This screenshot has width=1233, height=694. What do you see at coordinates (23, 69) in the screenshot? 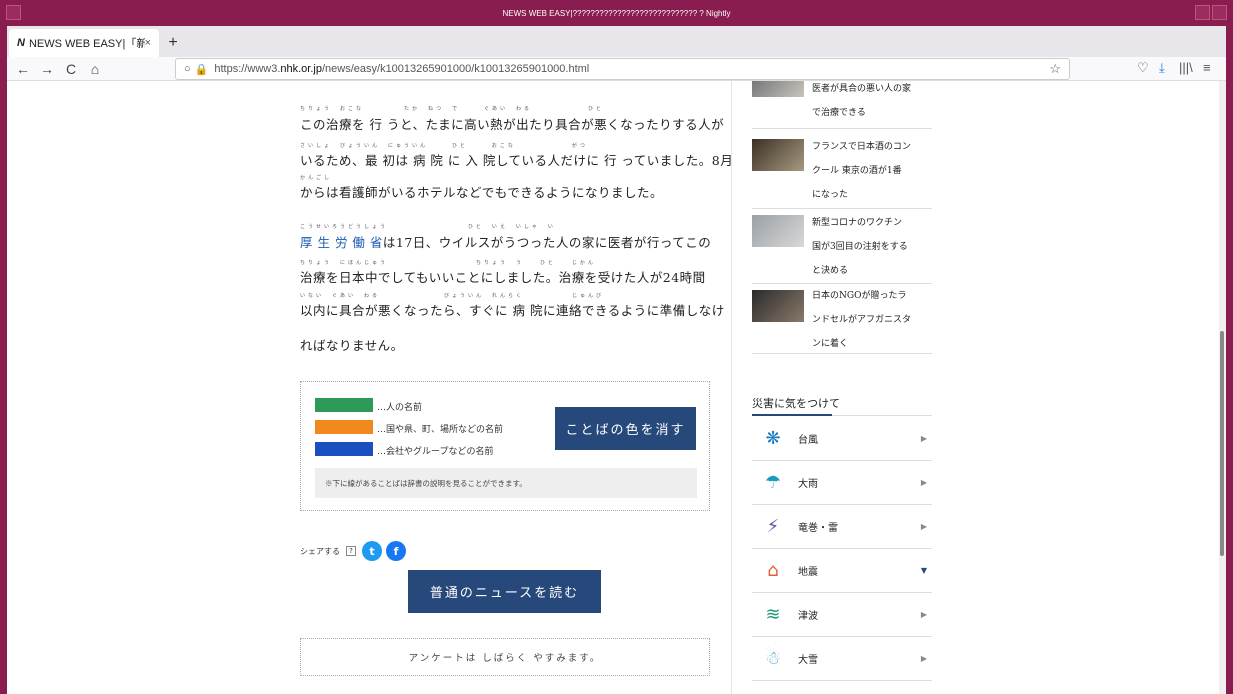
I see `back-button: ←` at bounding box center [23, 69].